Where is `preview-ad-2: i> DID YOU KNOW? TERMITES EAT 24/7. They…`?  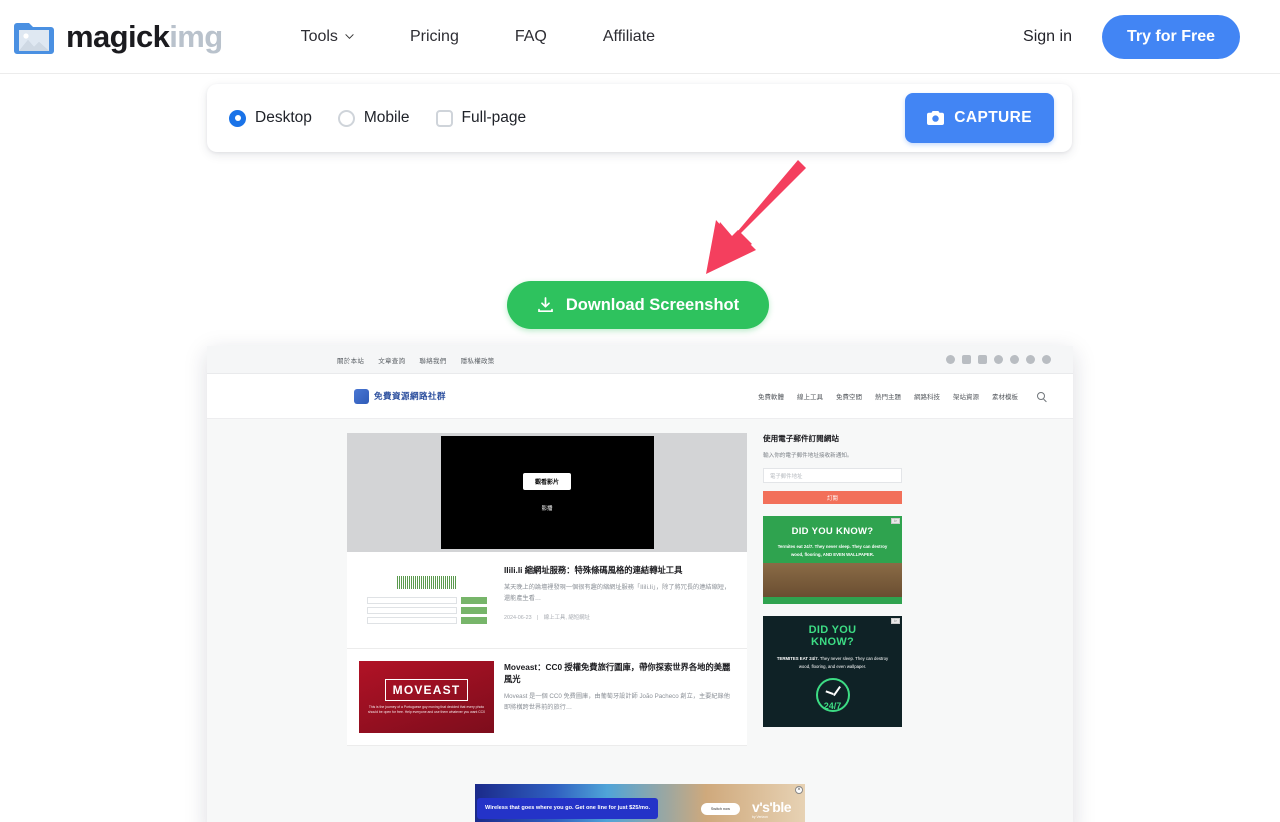
preview-ad-2: i> DID YOU KNOW? TERMITES EAT 24/7. They… is located at coordinates (832, 671).